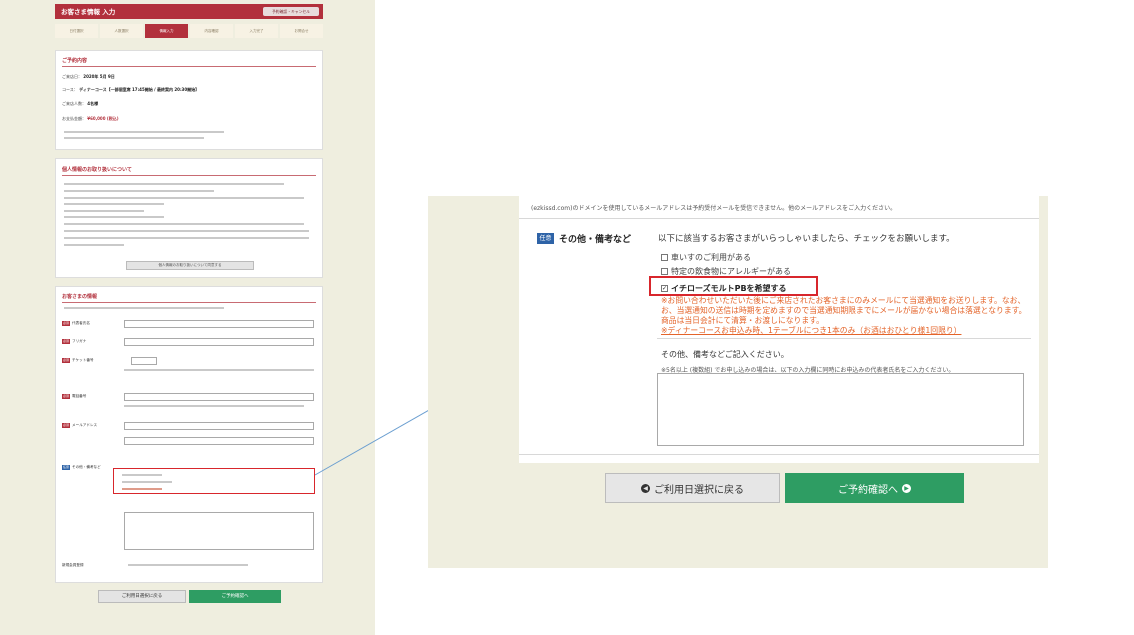 The image size is (1134, 635). I want to click on confirm-reservation-button: ご予約確認へ ▶, so click(874, 488).